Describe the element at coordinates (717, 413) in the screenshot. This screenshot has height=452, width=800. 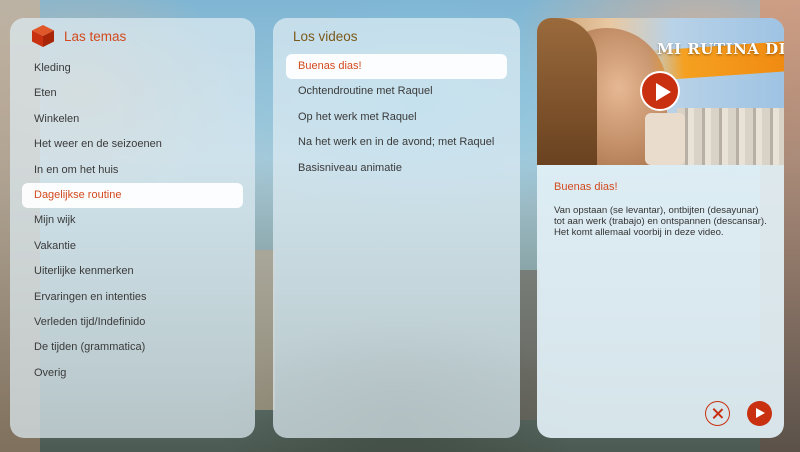
I see `close-button` at that location.